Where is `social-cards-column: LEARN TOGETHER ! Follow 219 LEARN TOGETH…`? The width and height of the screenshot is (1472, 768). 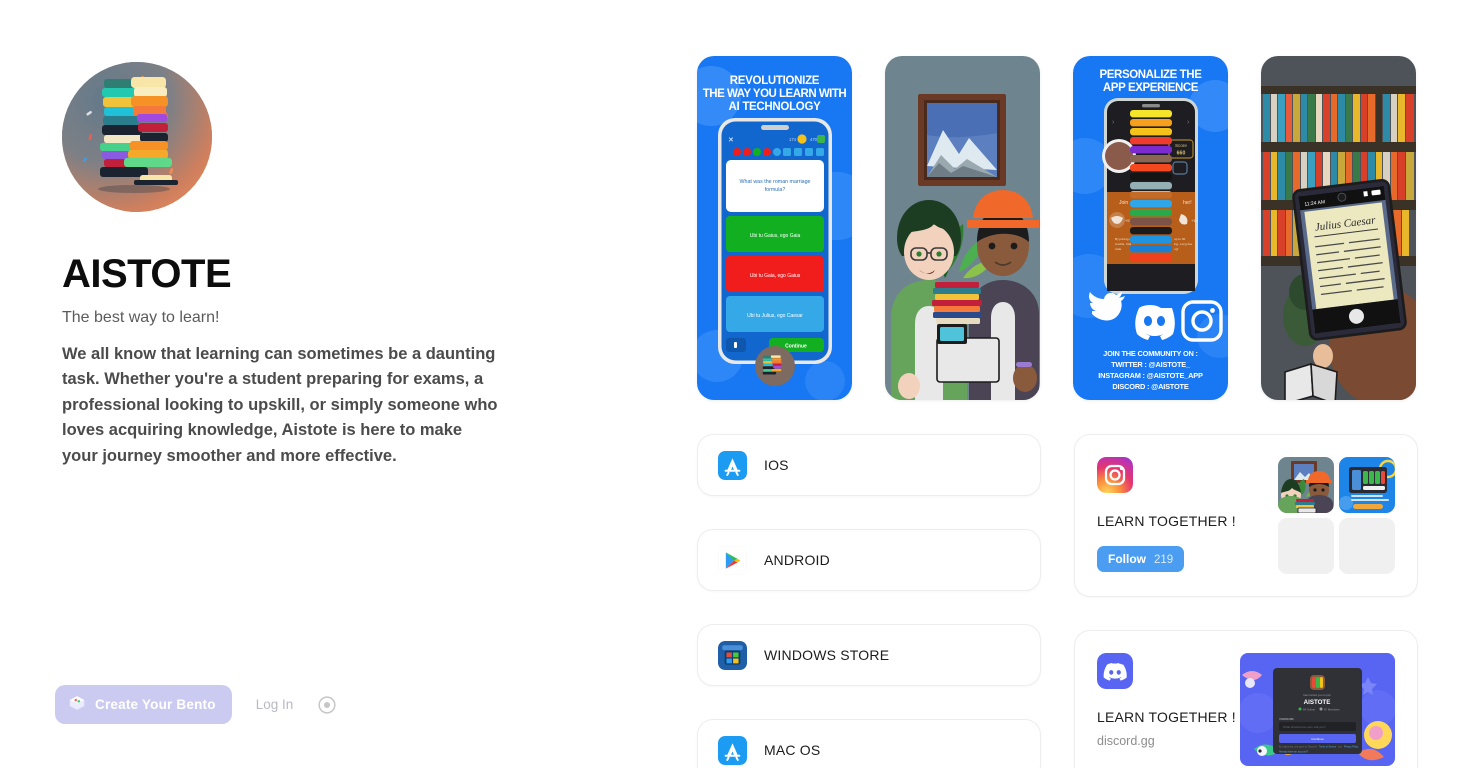
social-cards-column: LEARN TOGETHER ! Follow 219 LEARN TOGETH… is located at coordinates (1246, 601).